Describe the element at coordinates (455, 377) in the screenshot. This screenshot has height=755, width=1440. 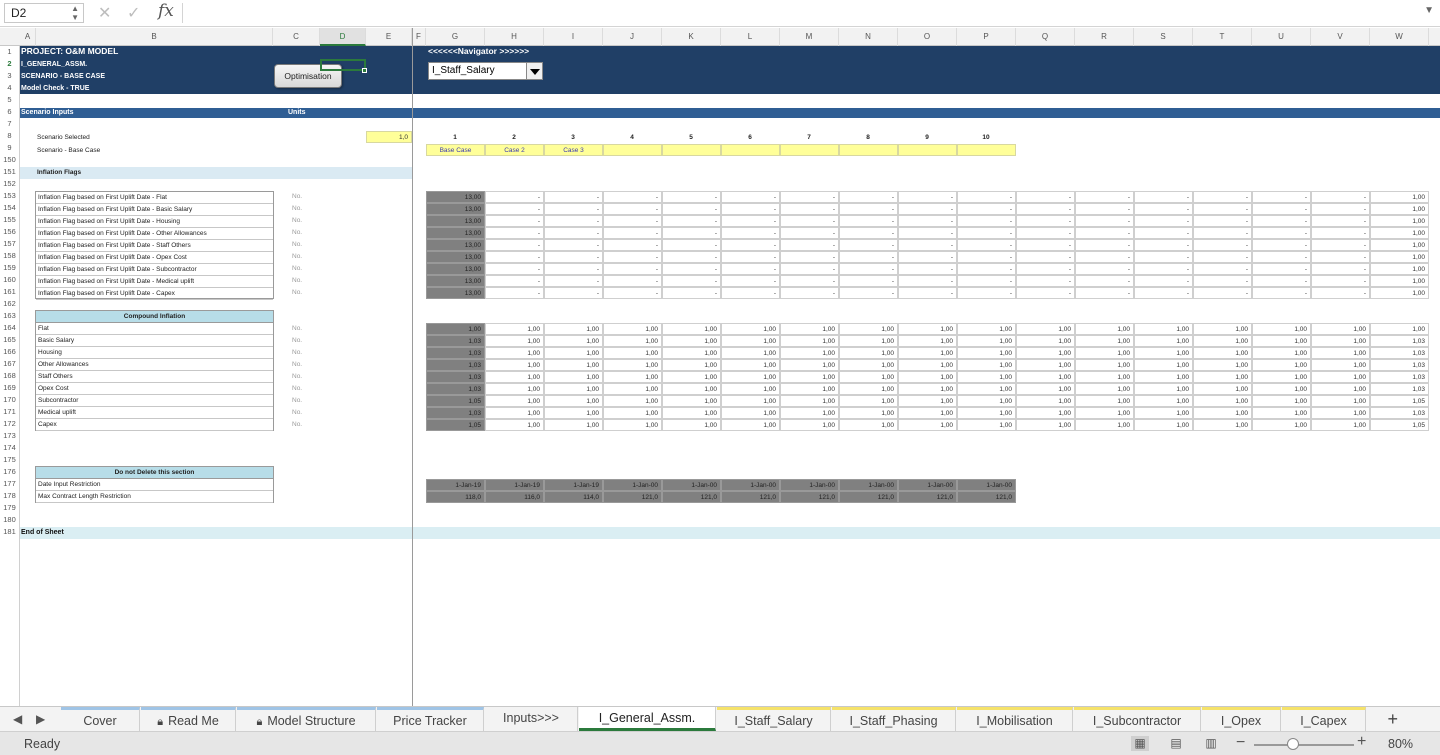
I see `compound-inflation-value: 1,03` at that location.